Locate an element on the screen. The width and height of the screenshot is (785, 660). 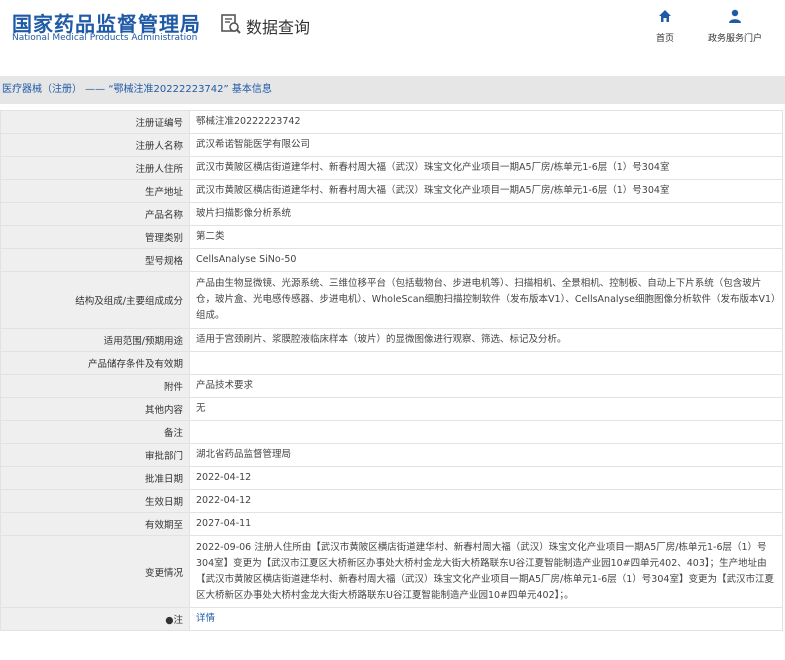
table-row: 注册人名称 武汉希诺智能医学有限公司 is located at coordinates (391, 145).